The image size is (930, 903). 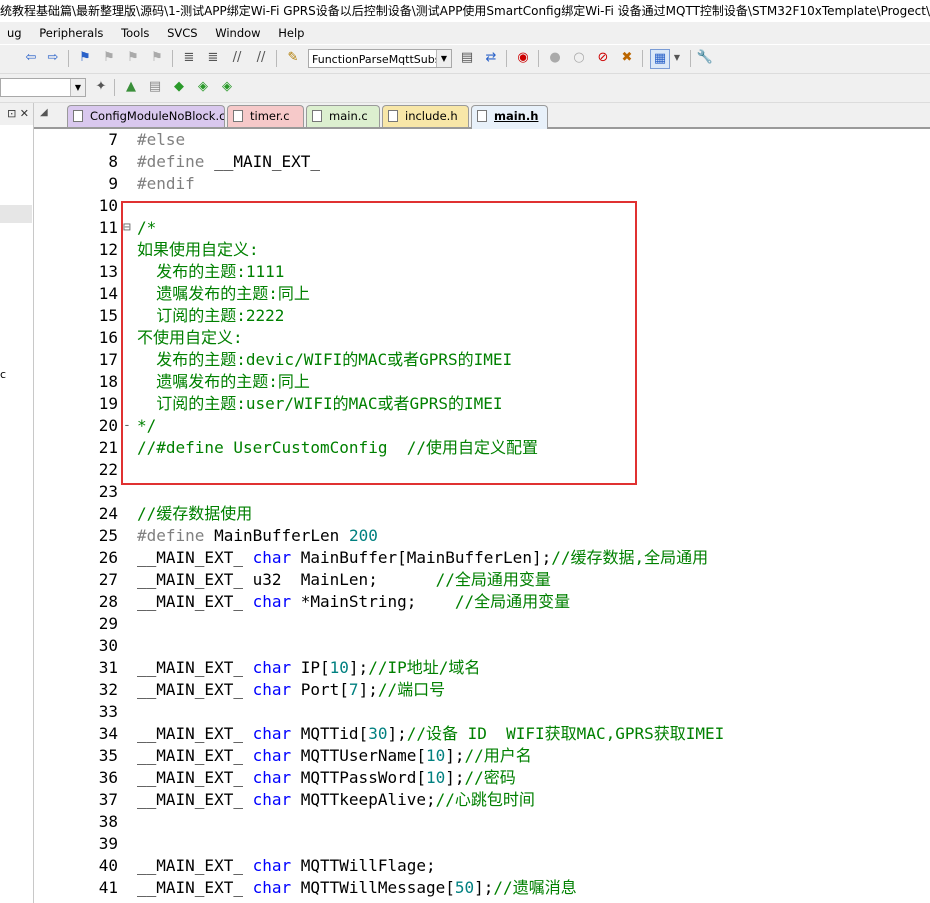 What do you see at coordinates (203, 87) in the screenshot?
I see `manage-components-icon: ◈` at bounding box center [203, 87].